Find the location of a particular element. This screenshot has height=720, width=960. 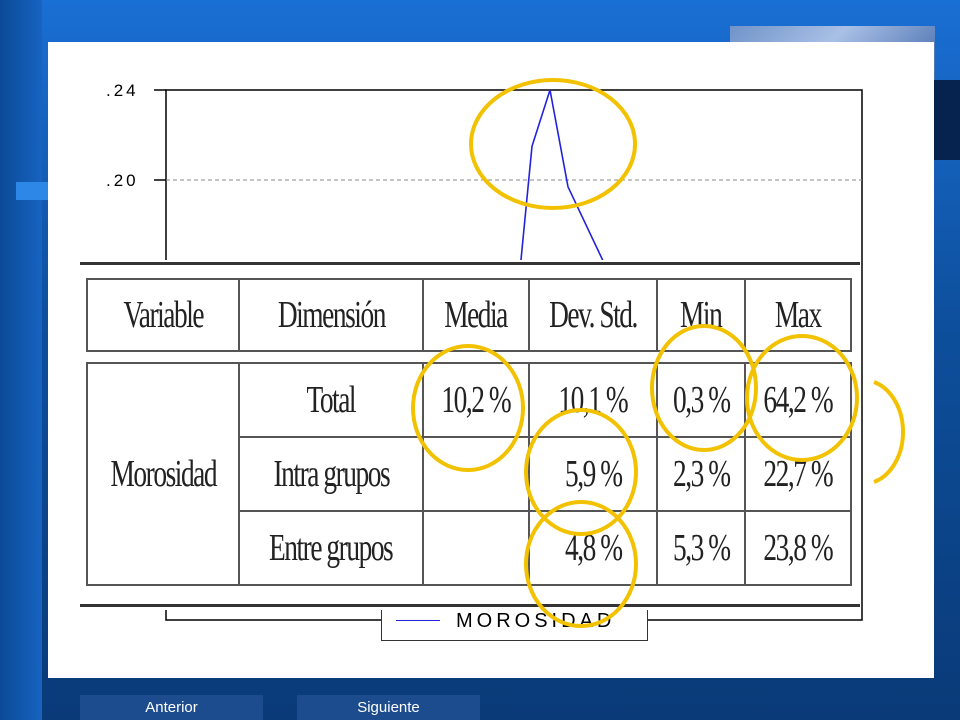

cell-min: 0,3 % is located at coordinates (701, 400).